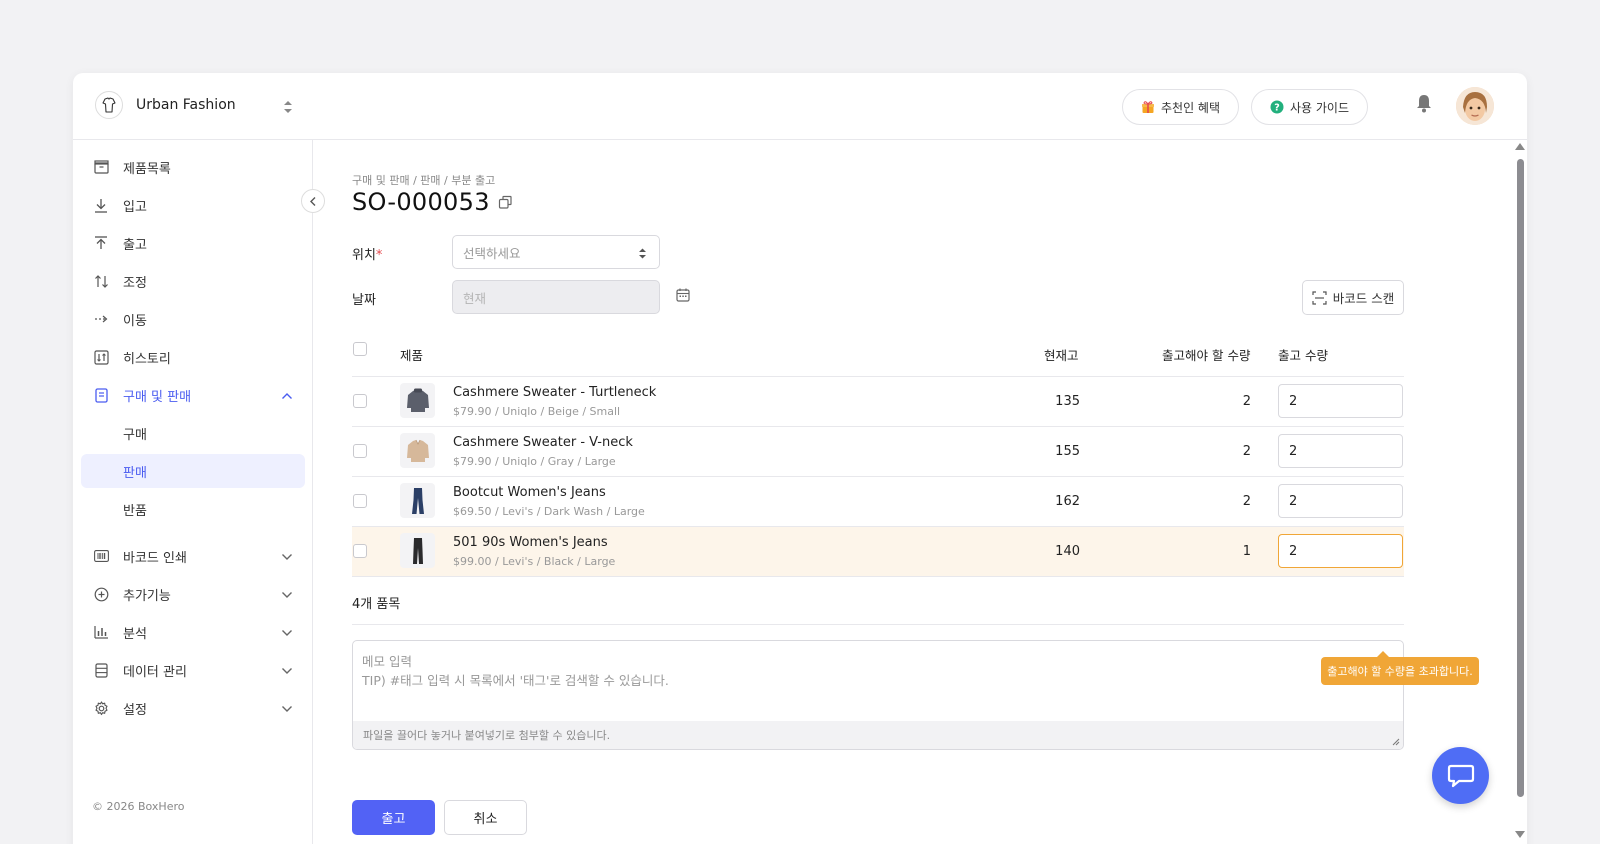 Image resolution: width=1600 pixels, height=844 pixels. What do you see at coordinates (193, 708) in the screenshot?
I see `sidebar-item-settings: 설정` at bounding box center [193, 708].